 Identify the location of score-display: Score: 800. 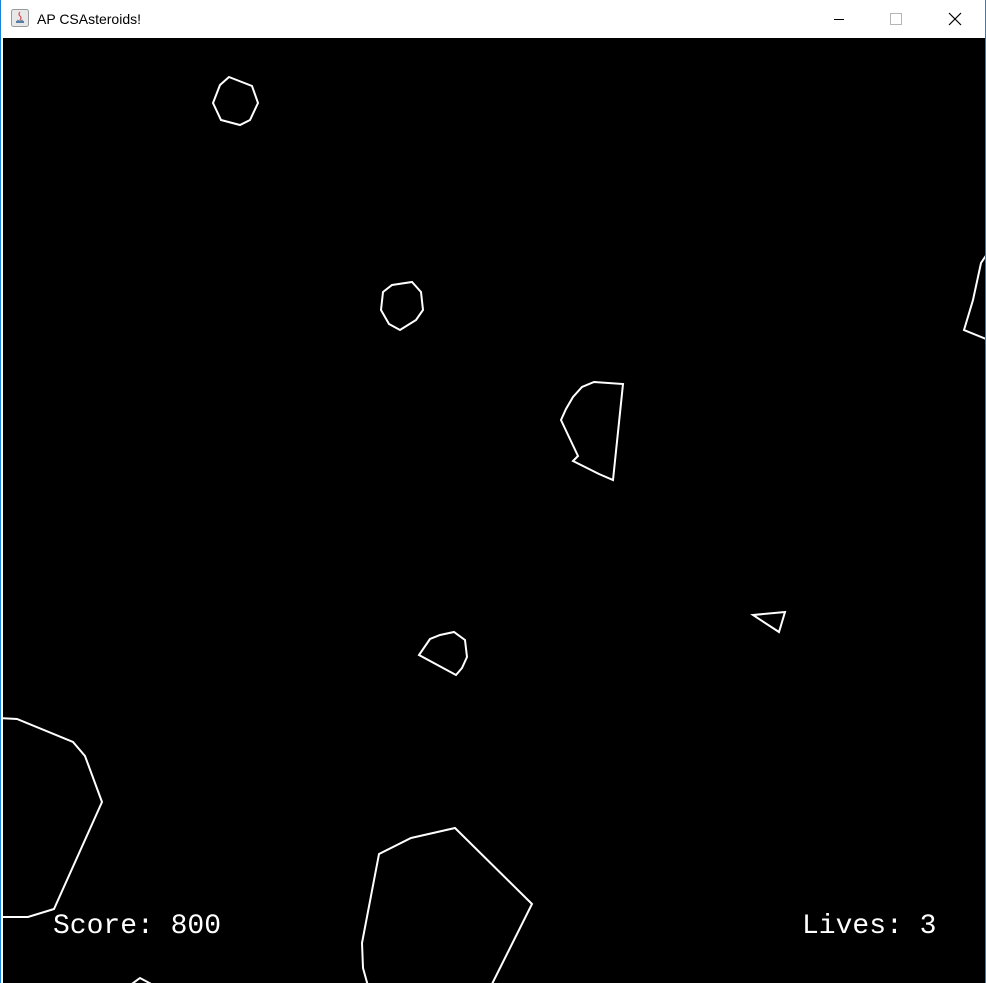
(137, 926).